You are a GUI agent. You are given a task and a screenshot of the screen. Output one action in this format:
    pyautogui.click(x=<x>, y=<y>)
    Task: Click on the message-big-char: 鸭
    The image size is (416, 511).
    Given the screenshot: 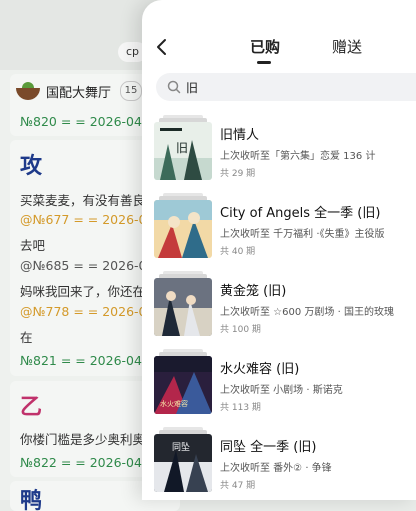 What is the action you would take?
    pyautogui.click(x=31, y=499)
    